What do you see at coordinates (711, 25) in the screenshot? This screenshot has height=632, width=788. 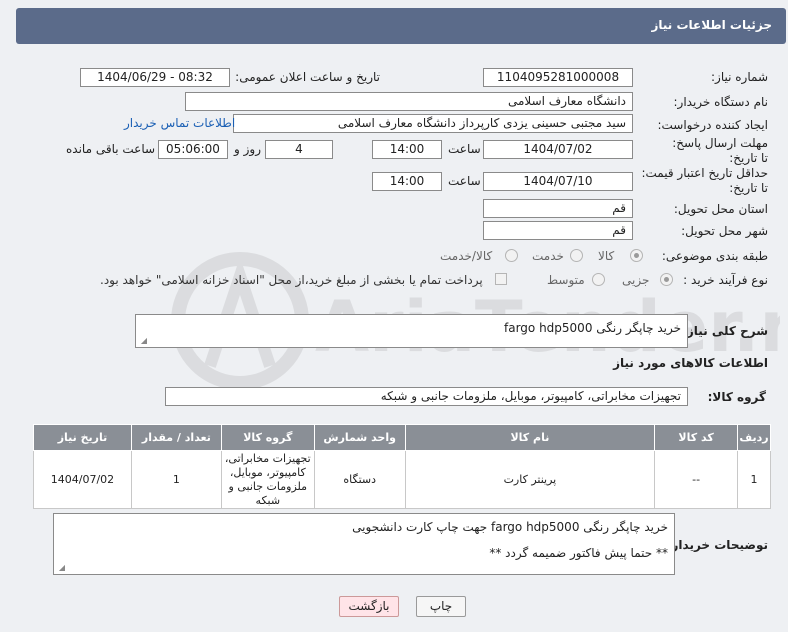 I see `page-title: جزئیات اطلاعات نیاز` at bounding box center [711, 25].